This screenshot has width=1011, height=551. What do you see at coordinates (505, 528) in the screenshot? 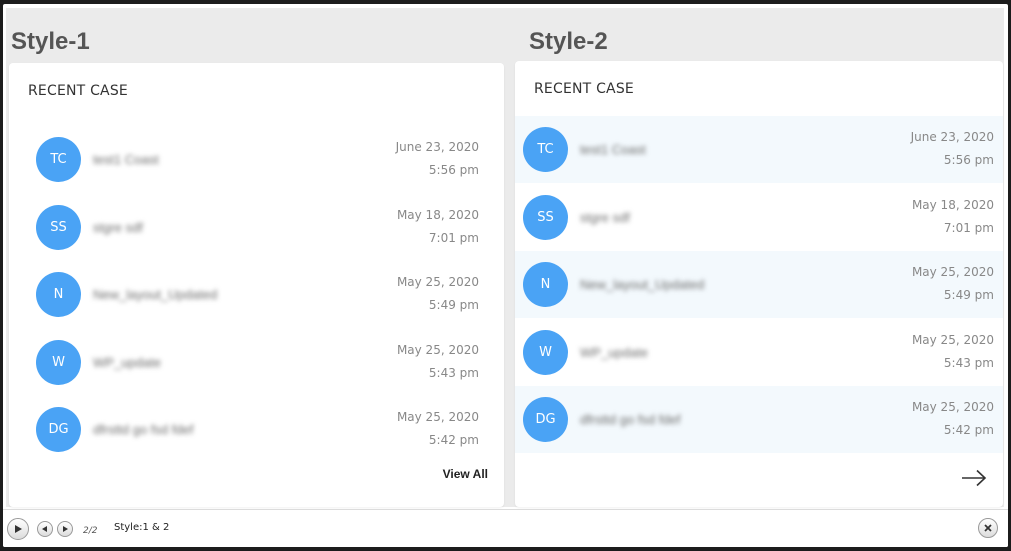
I see `player-toolbar: 2/2 Style:1 & 2` at bounding box center [505, 528].